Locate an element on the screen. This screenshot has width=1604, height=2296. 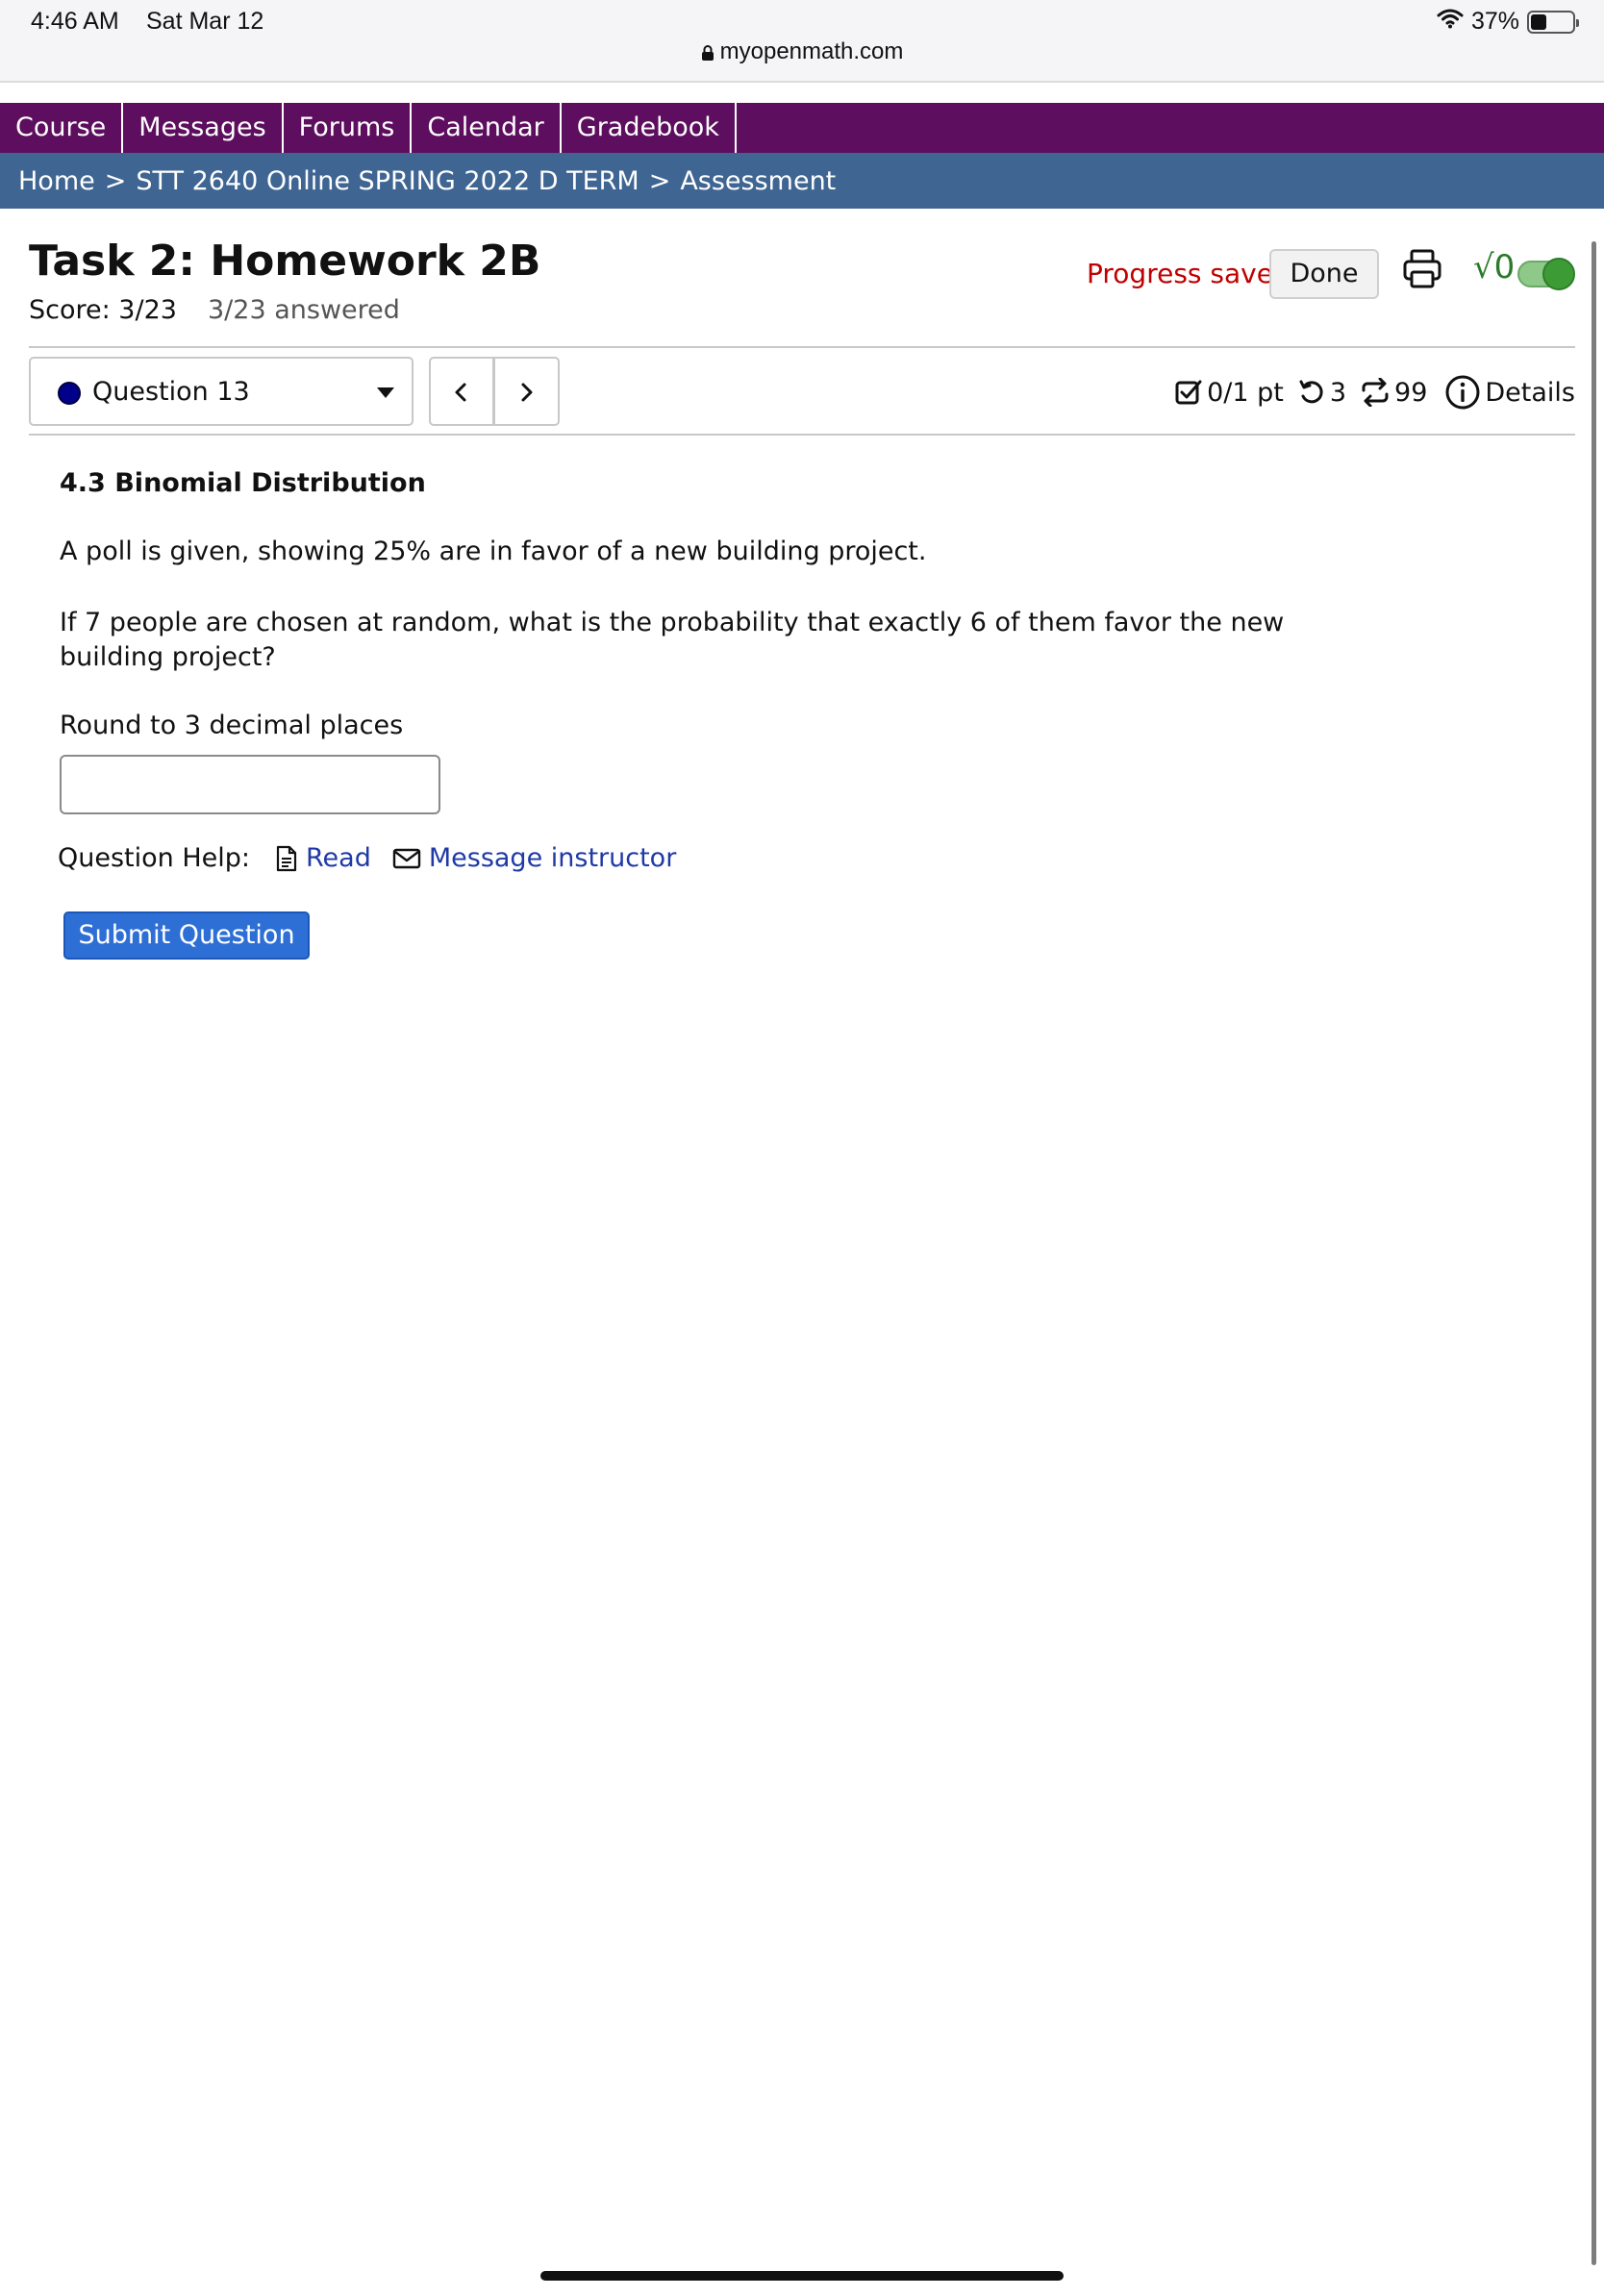
question-meta: 0/1 pt 3 99 Details is located at coordinates (1374, 392).